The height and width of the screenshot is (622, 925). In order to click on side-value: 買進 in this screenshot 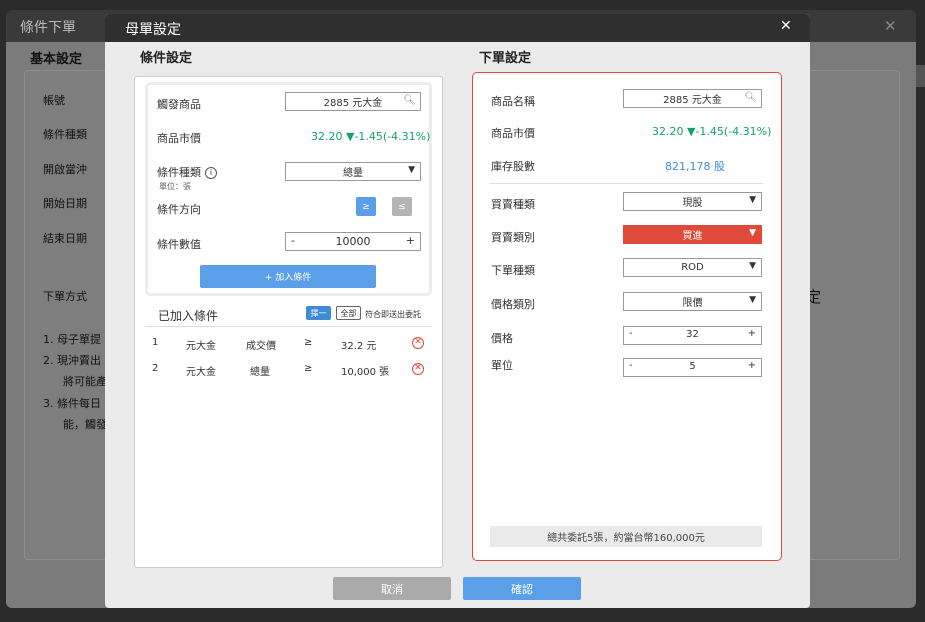, I will do `click(692, 236)`.